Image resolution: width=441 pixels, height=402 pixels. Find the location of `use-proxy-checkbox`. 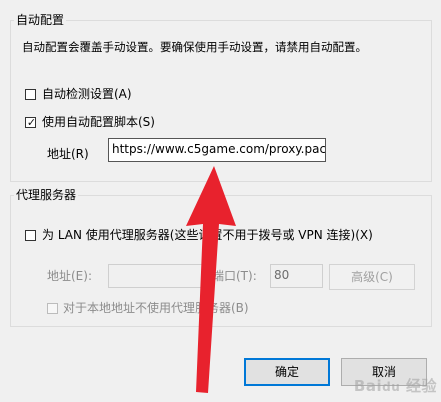

use-proxy-checkbox is located at coordinates (30, 235).